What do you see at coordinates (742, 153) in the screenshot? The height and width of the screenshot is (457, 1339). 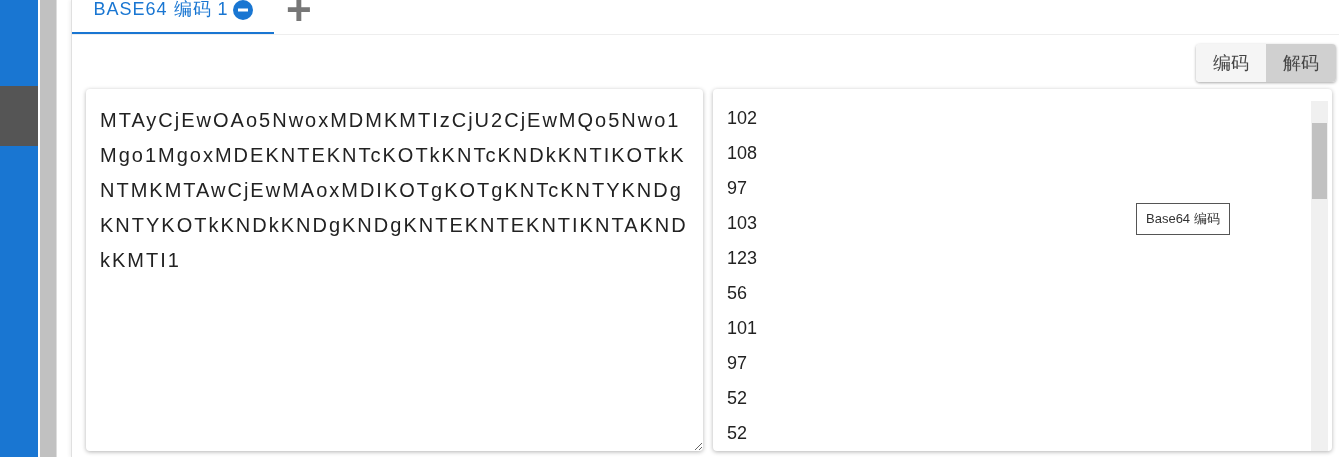 I see `output-line: 108` at bounding box center [742, 153].